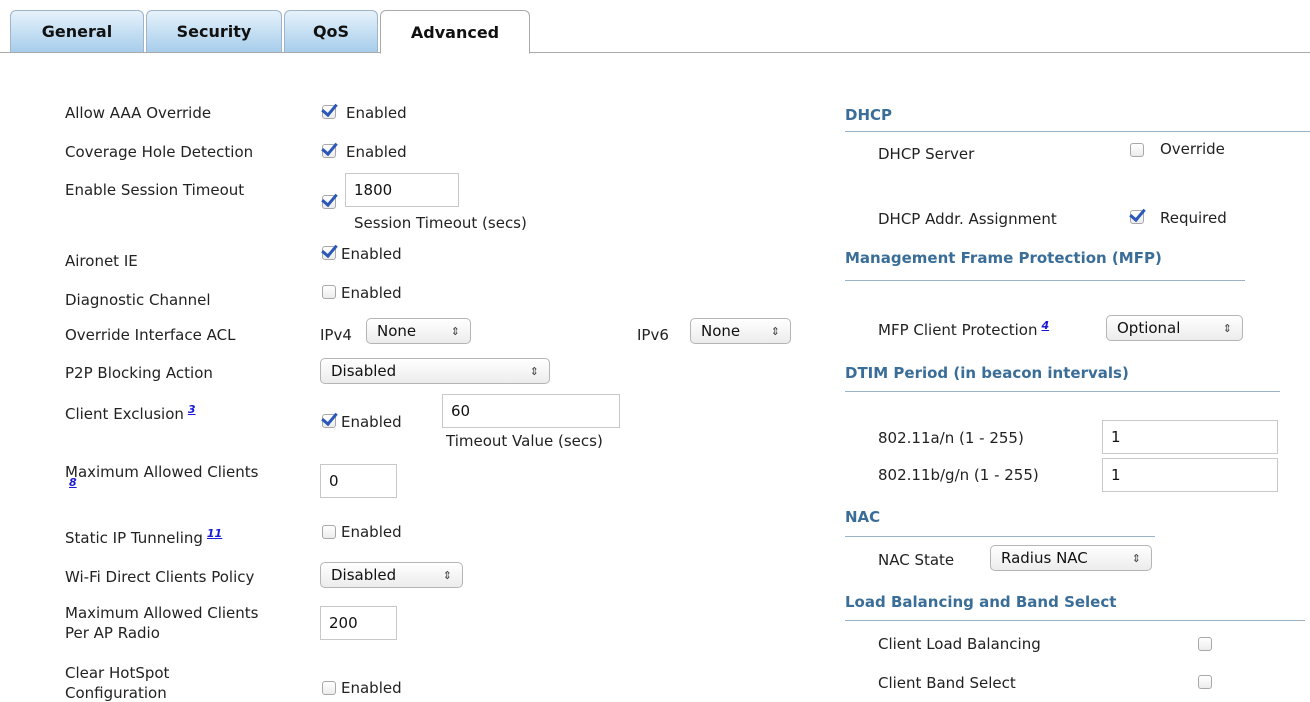  Describe the element at coordinates (150, 335) in the screenshot. I see `override-interface-acl-label: Override Interface ACL` at that location.